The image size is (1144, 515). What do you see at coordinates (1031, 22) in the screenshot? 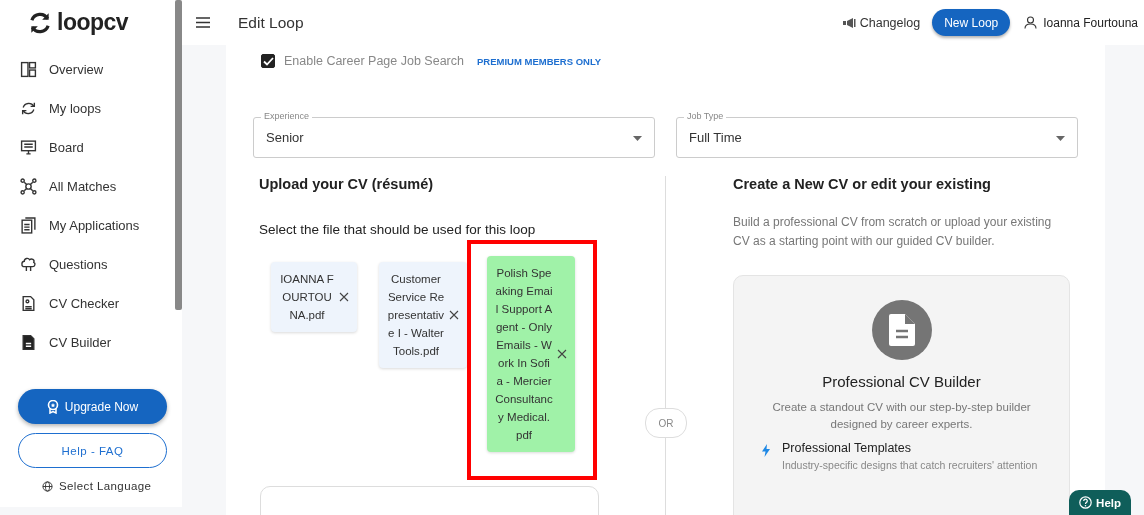
I see `user-icon` at bounding box center [1031, 22].